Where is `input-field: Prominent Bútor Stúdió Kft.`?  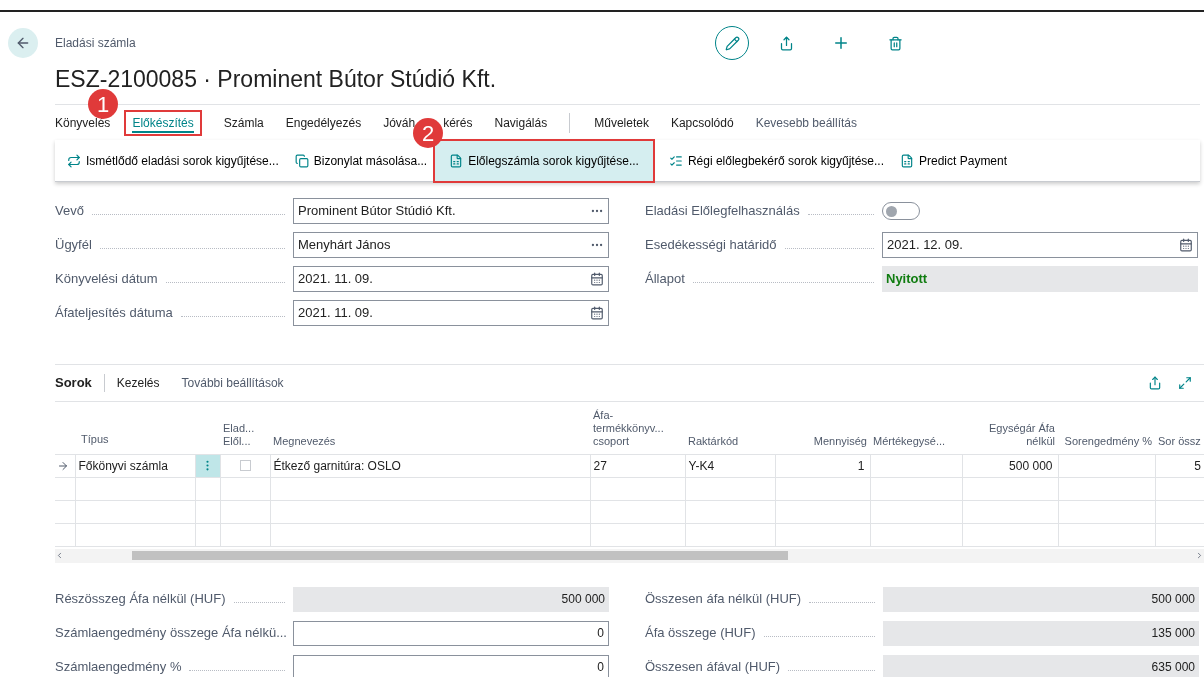
input-field: Prominent Bútor Stúdió Kft. is located at coordinates (451, 211).